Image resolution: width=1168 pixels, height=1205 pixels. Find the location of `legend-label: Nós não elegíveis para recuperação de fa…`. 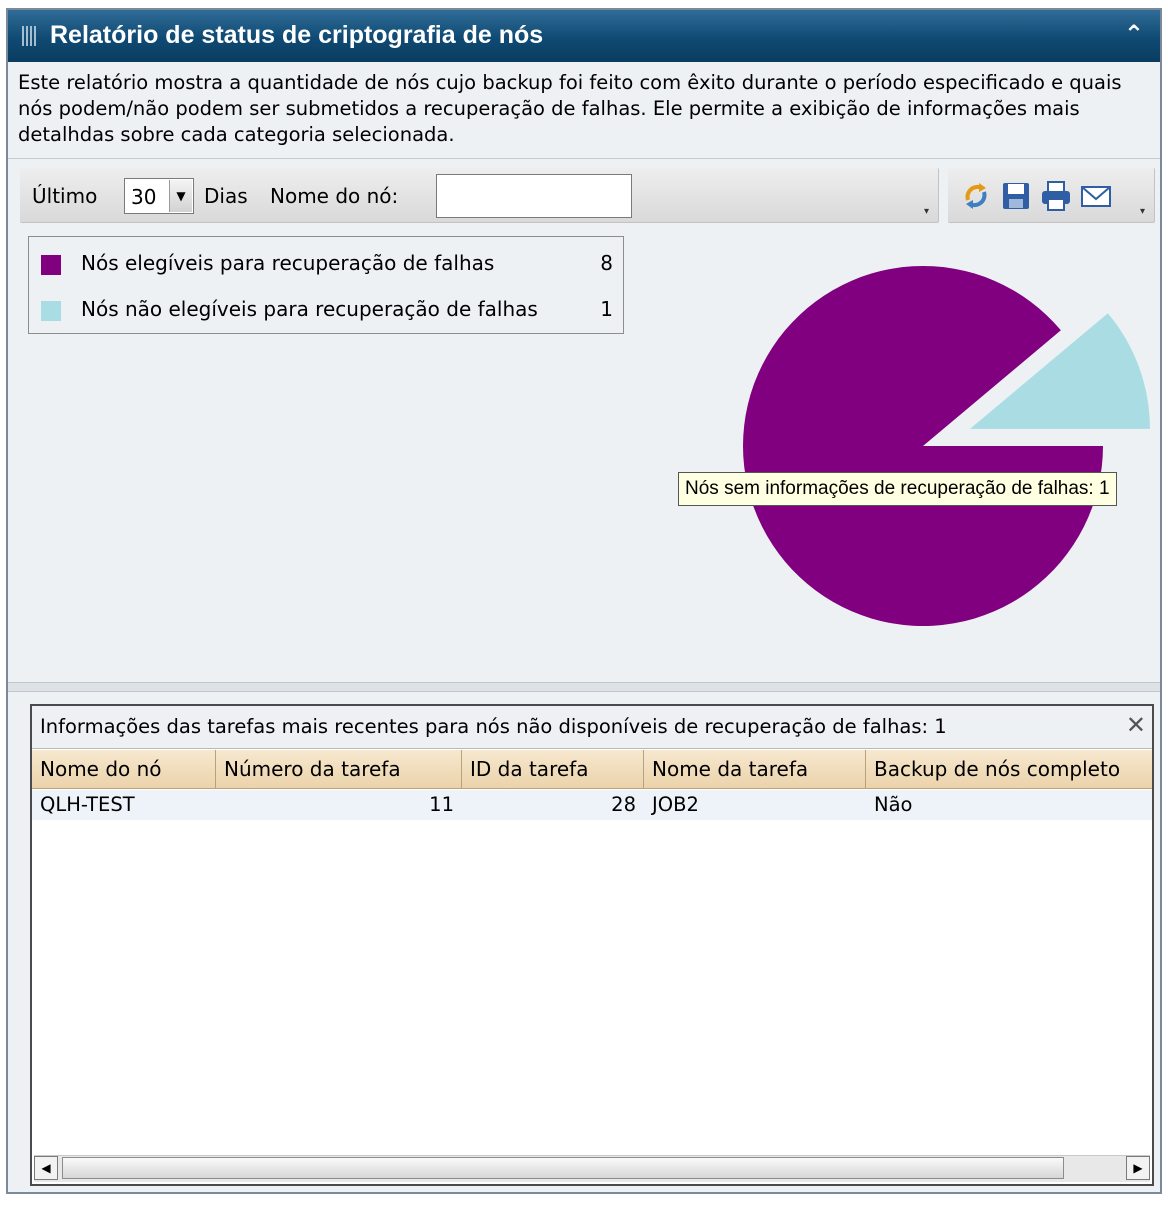

legend-label: Nós não elegíveis para recuperação de fa… is located at coordinates (309, 309).